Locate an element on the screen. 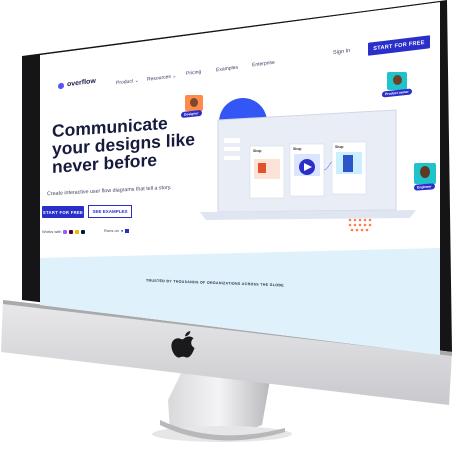 Image resolution: width=469 pixels, height=450 pixels. runs-on-label: Runs on is located at coordinates (111, 230).